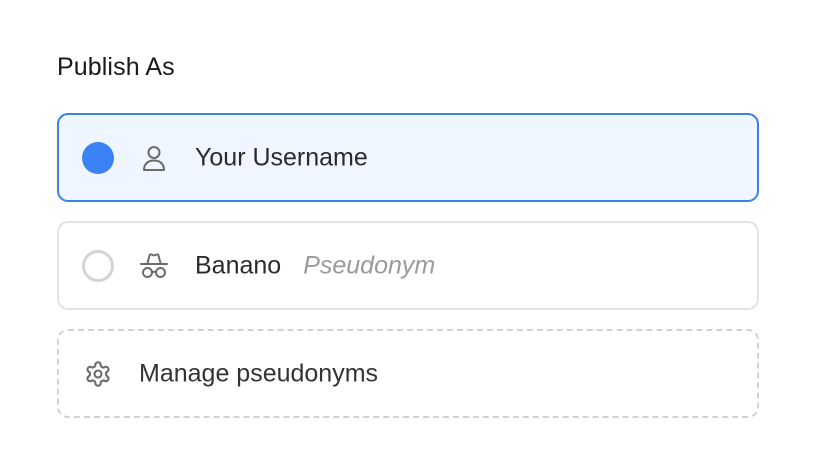 The height and width of the screenshot is (472, 820). I want to click on user-icon, so click(154, 158).